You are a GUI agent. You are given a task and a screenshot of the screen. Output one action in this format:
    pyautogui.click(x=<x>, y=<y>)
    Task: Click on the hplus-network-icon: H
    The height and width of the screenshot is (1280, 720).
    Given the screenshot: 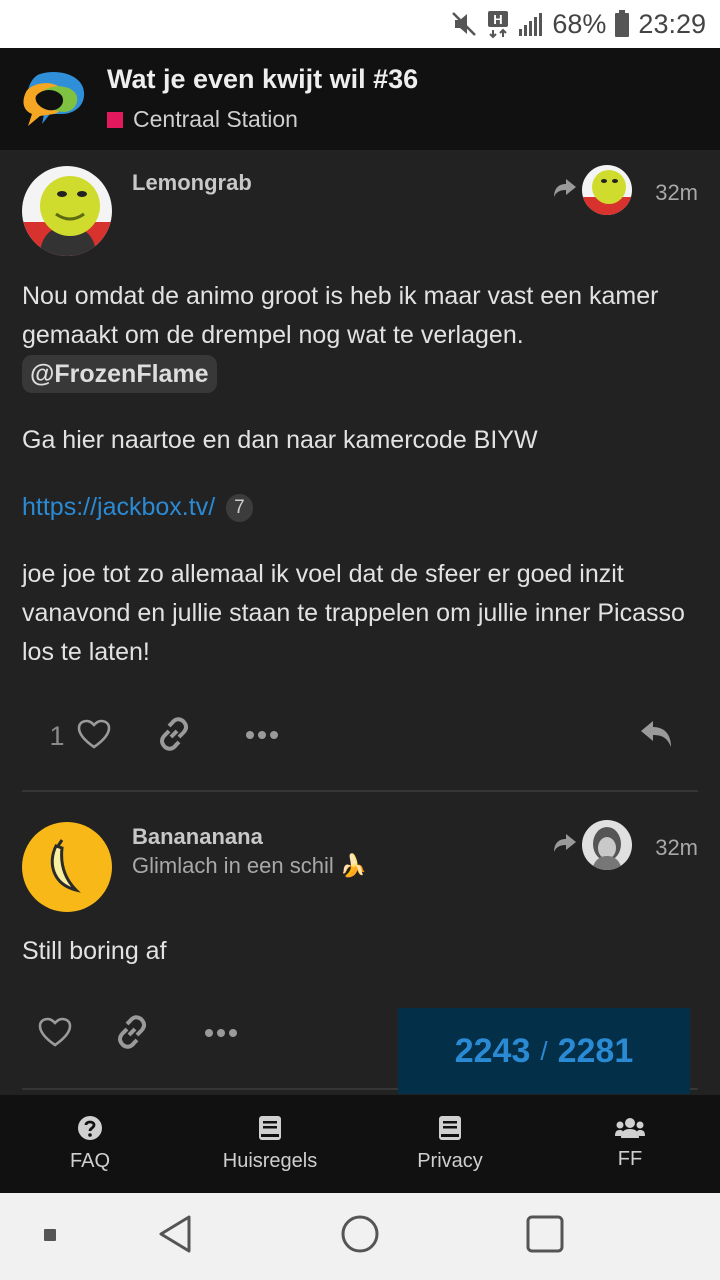 What is the action you would take?
    pyautogui.click(x=498, y=24)
    